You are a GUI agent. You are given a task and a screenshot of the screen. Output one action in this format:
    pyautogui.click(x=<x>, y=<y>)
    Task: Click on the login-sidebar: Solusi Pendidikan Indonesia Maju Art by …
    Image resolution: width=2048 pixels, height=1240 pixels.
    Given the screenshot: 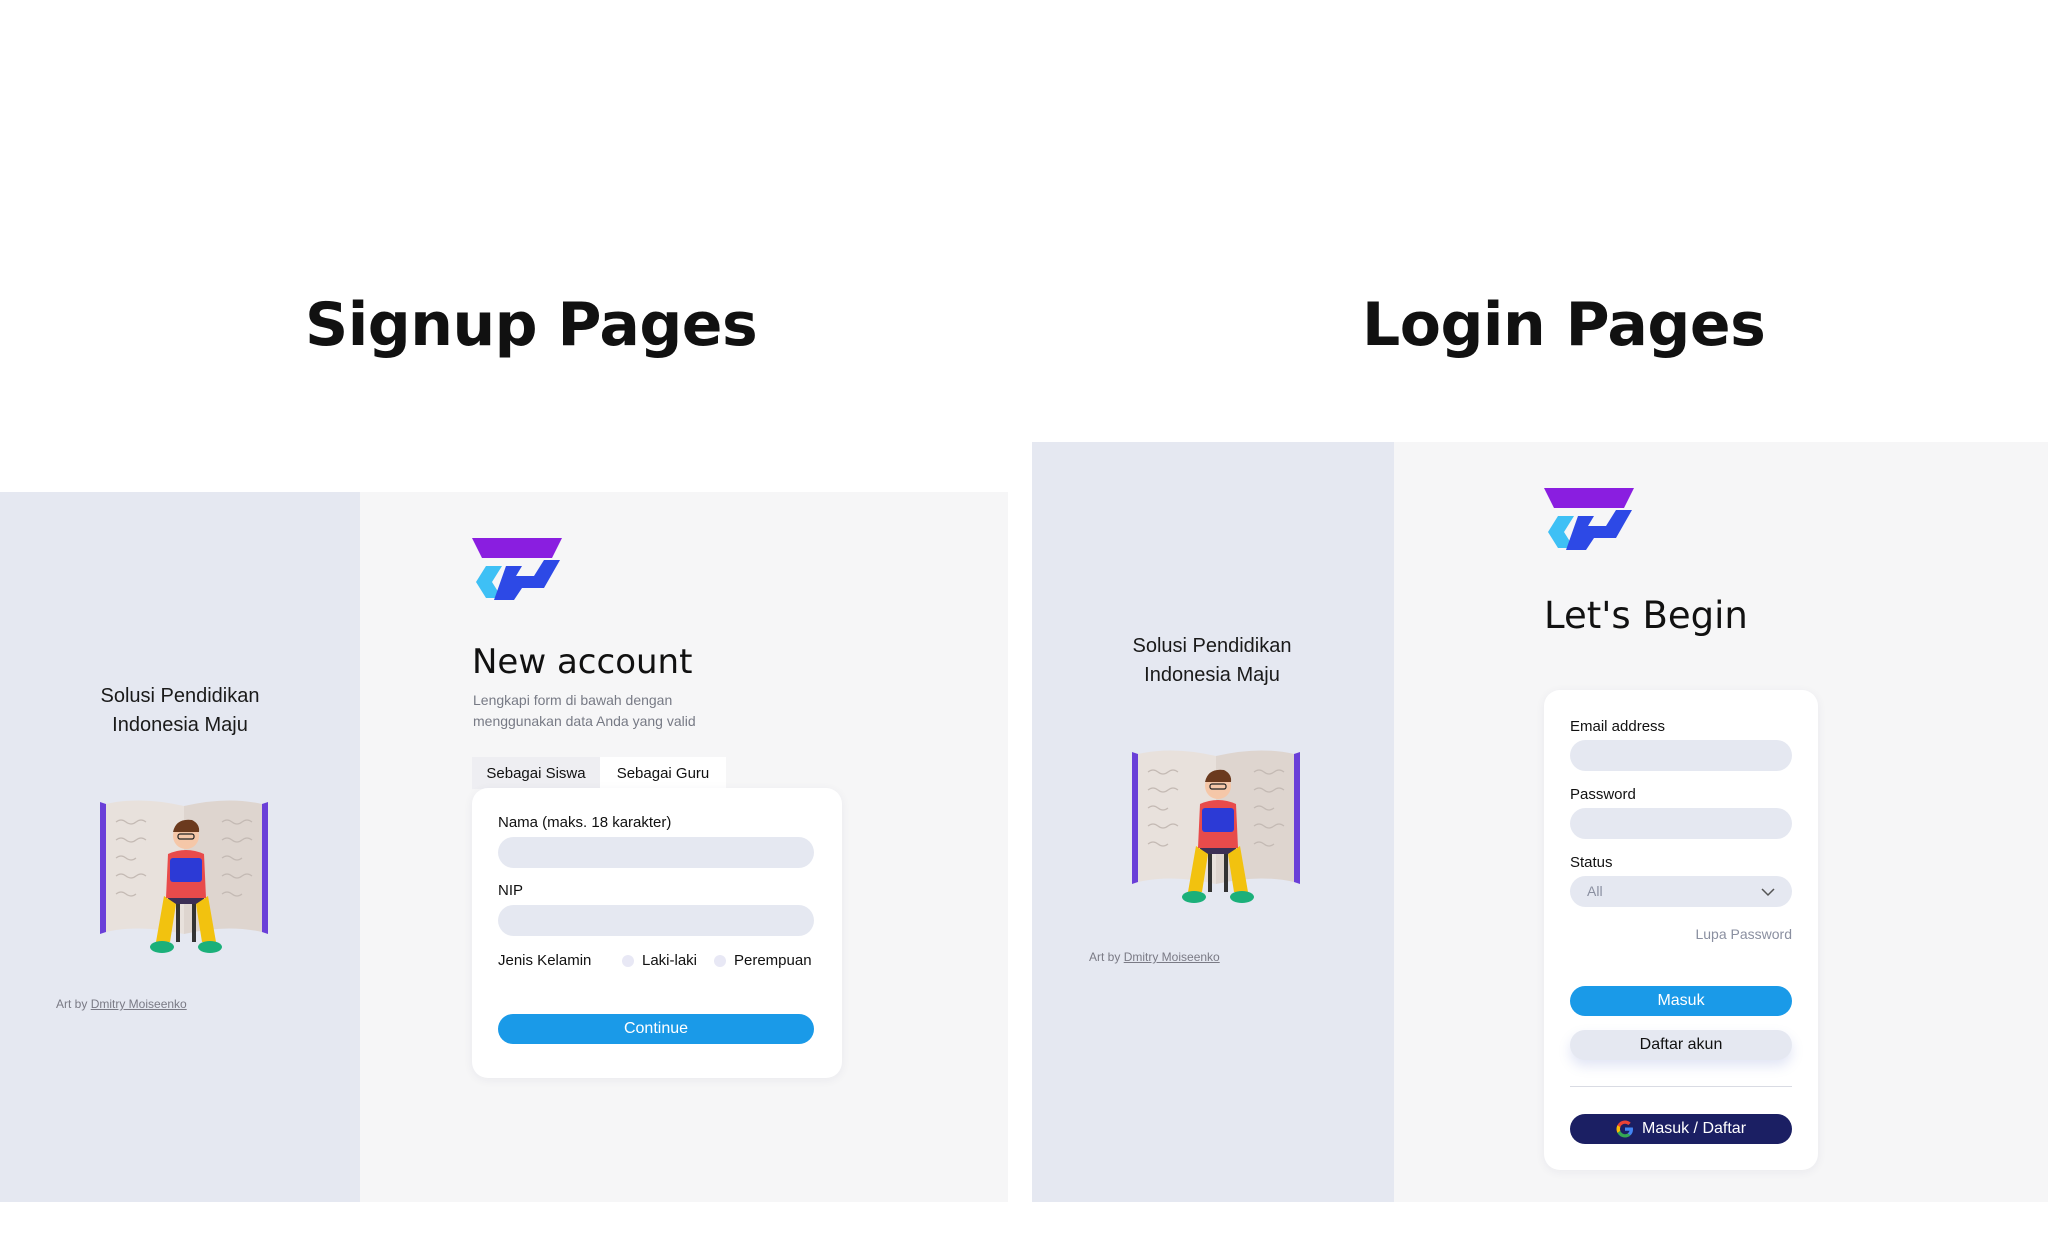 What is the action you would take?
    pyautogui.click(x=1213, y=822)
    